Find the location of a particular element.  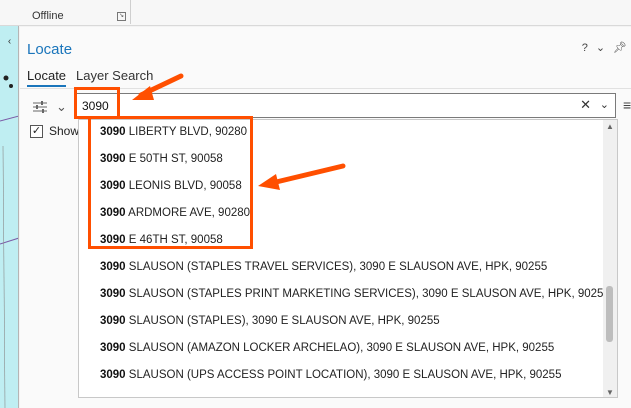

list-item: 3090 E 50TH ST, 90058 is located at coordinates (161, 159).